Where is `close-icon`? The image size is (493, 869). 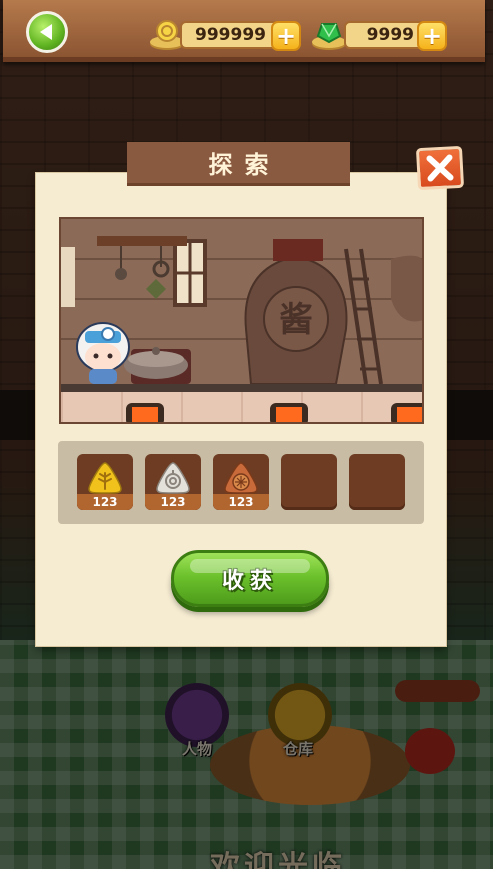
close-icon is located at coordinates (440, 168).